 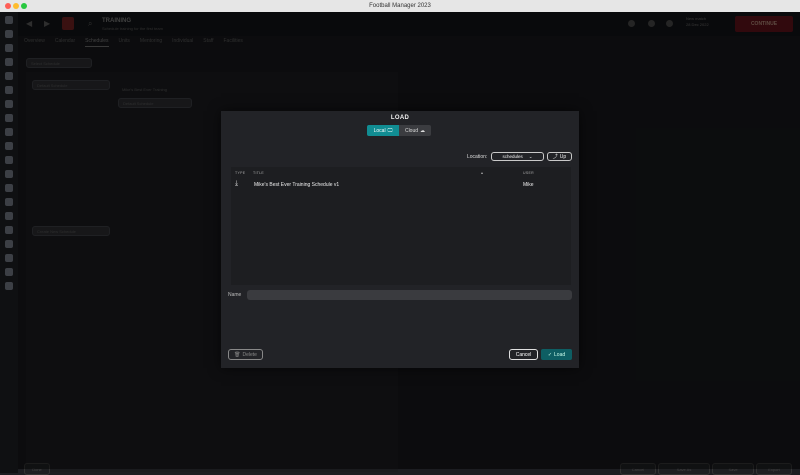 I want to click on column-header-type: TYPE, so click(x=240, y=173).